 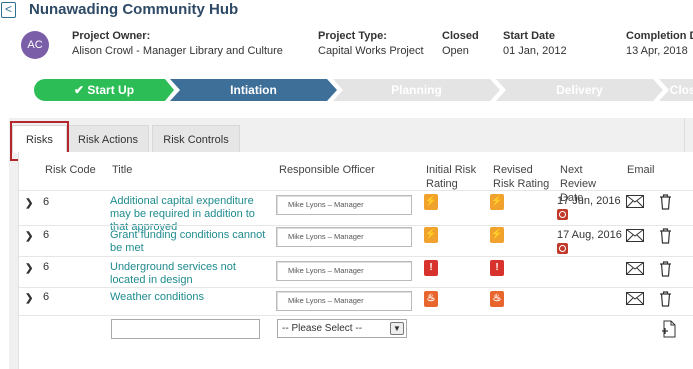 What do you see at coordinates (35, 45) in the screenshot?
I see `avatar: AC` at bounding box center [35, 45].